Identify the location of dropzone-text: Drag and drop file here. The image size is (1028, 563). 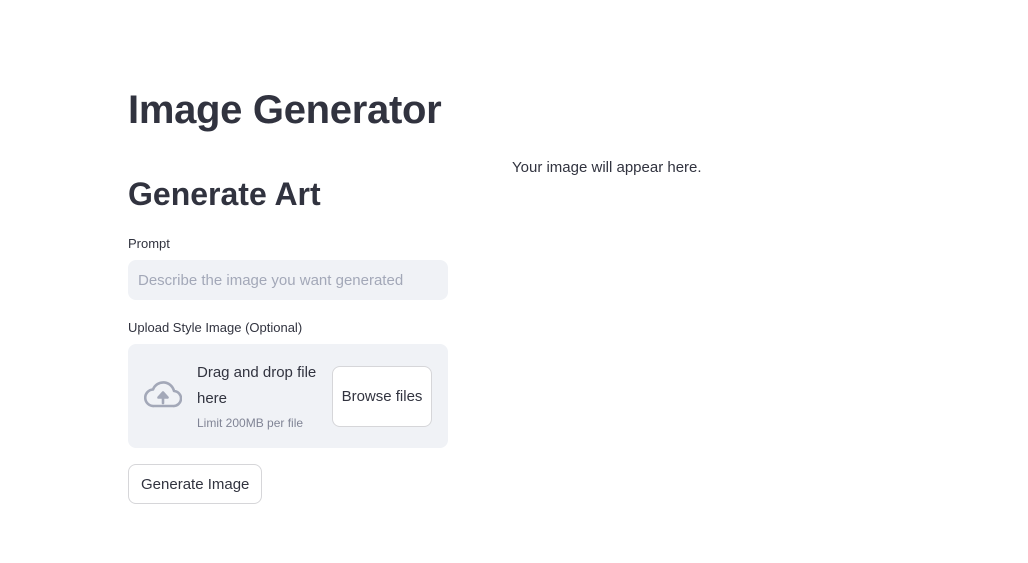
(257, 385).